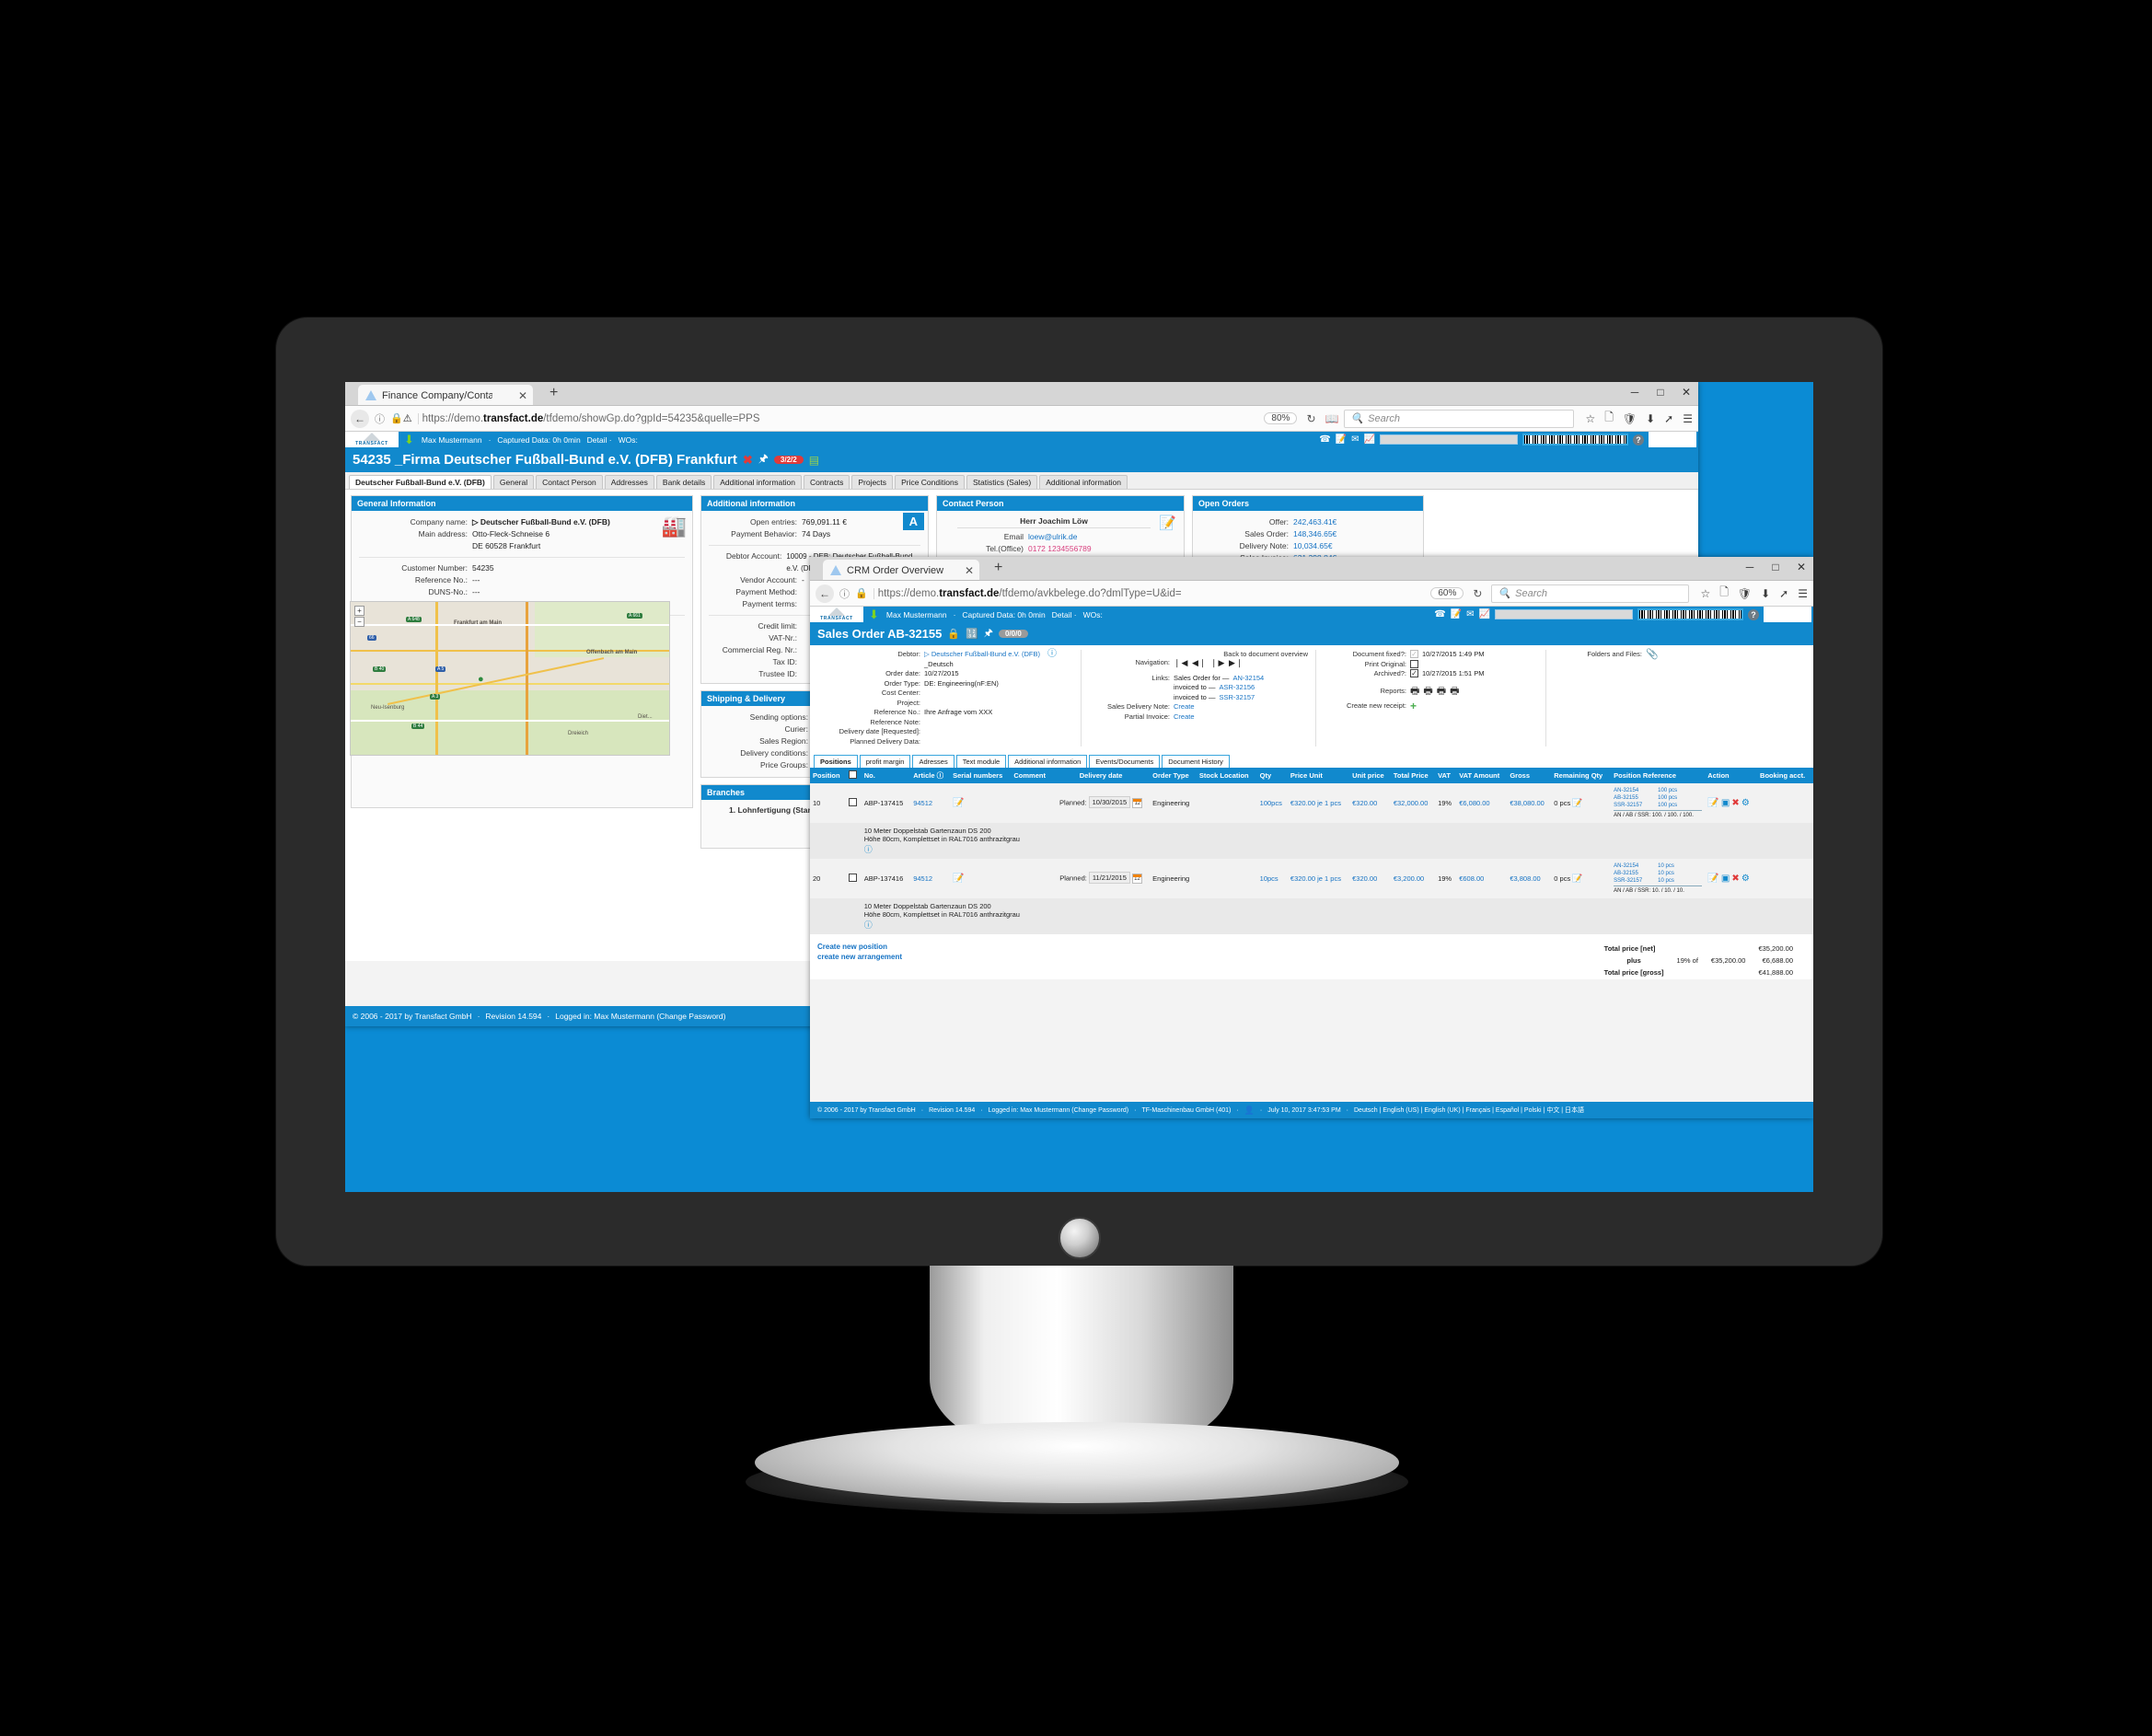 This screenshot has width=2152, height=1736. What do you see at coordinates (1370, 775) in the screenshot?
I see `col-unit-price: Unit price` at bounding box center [1370, 775].